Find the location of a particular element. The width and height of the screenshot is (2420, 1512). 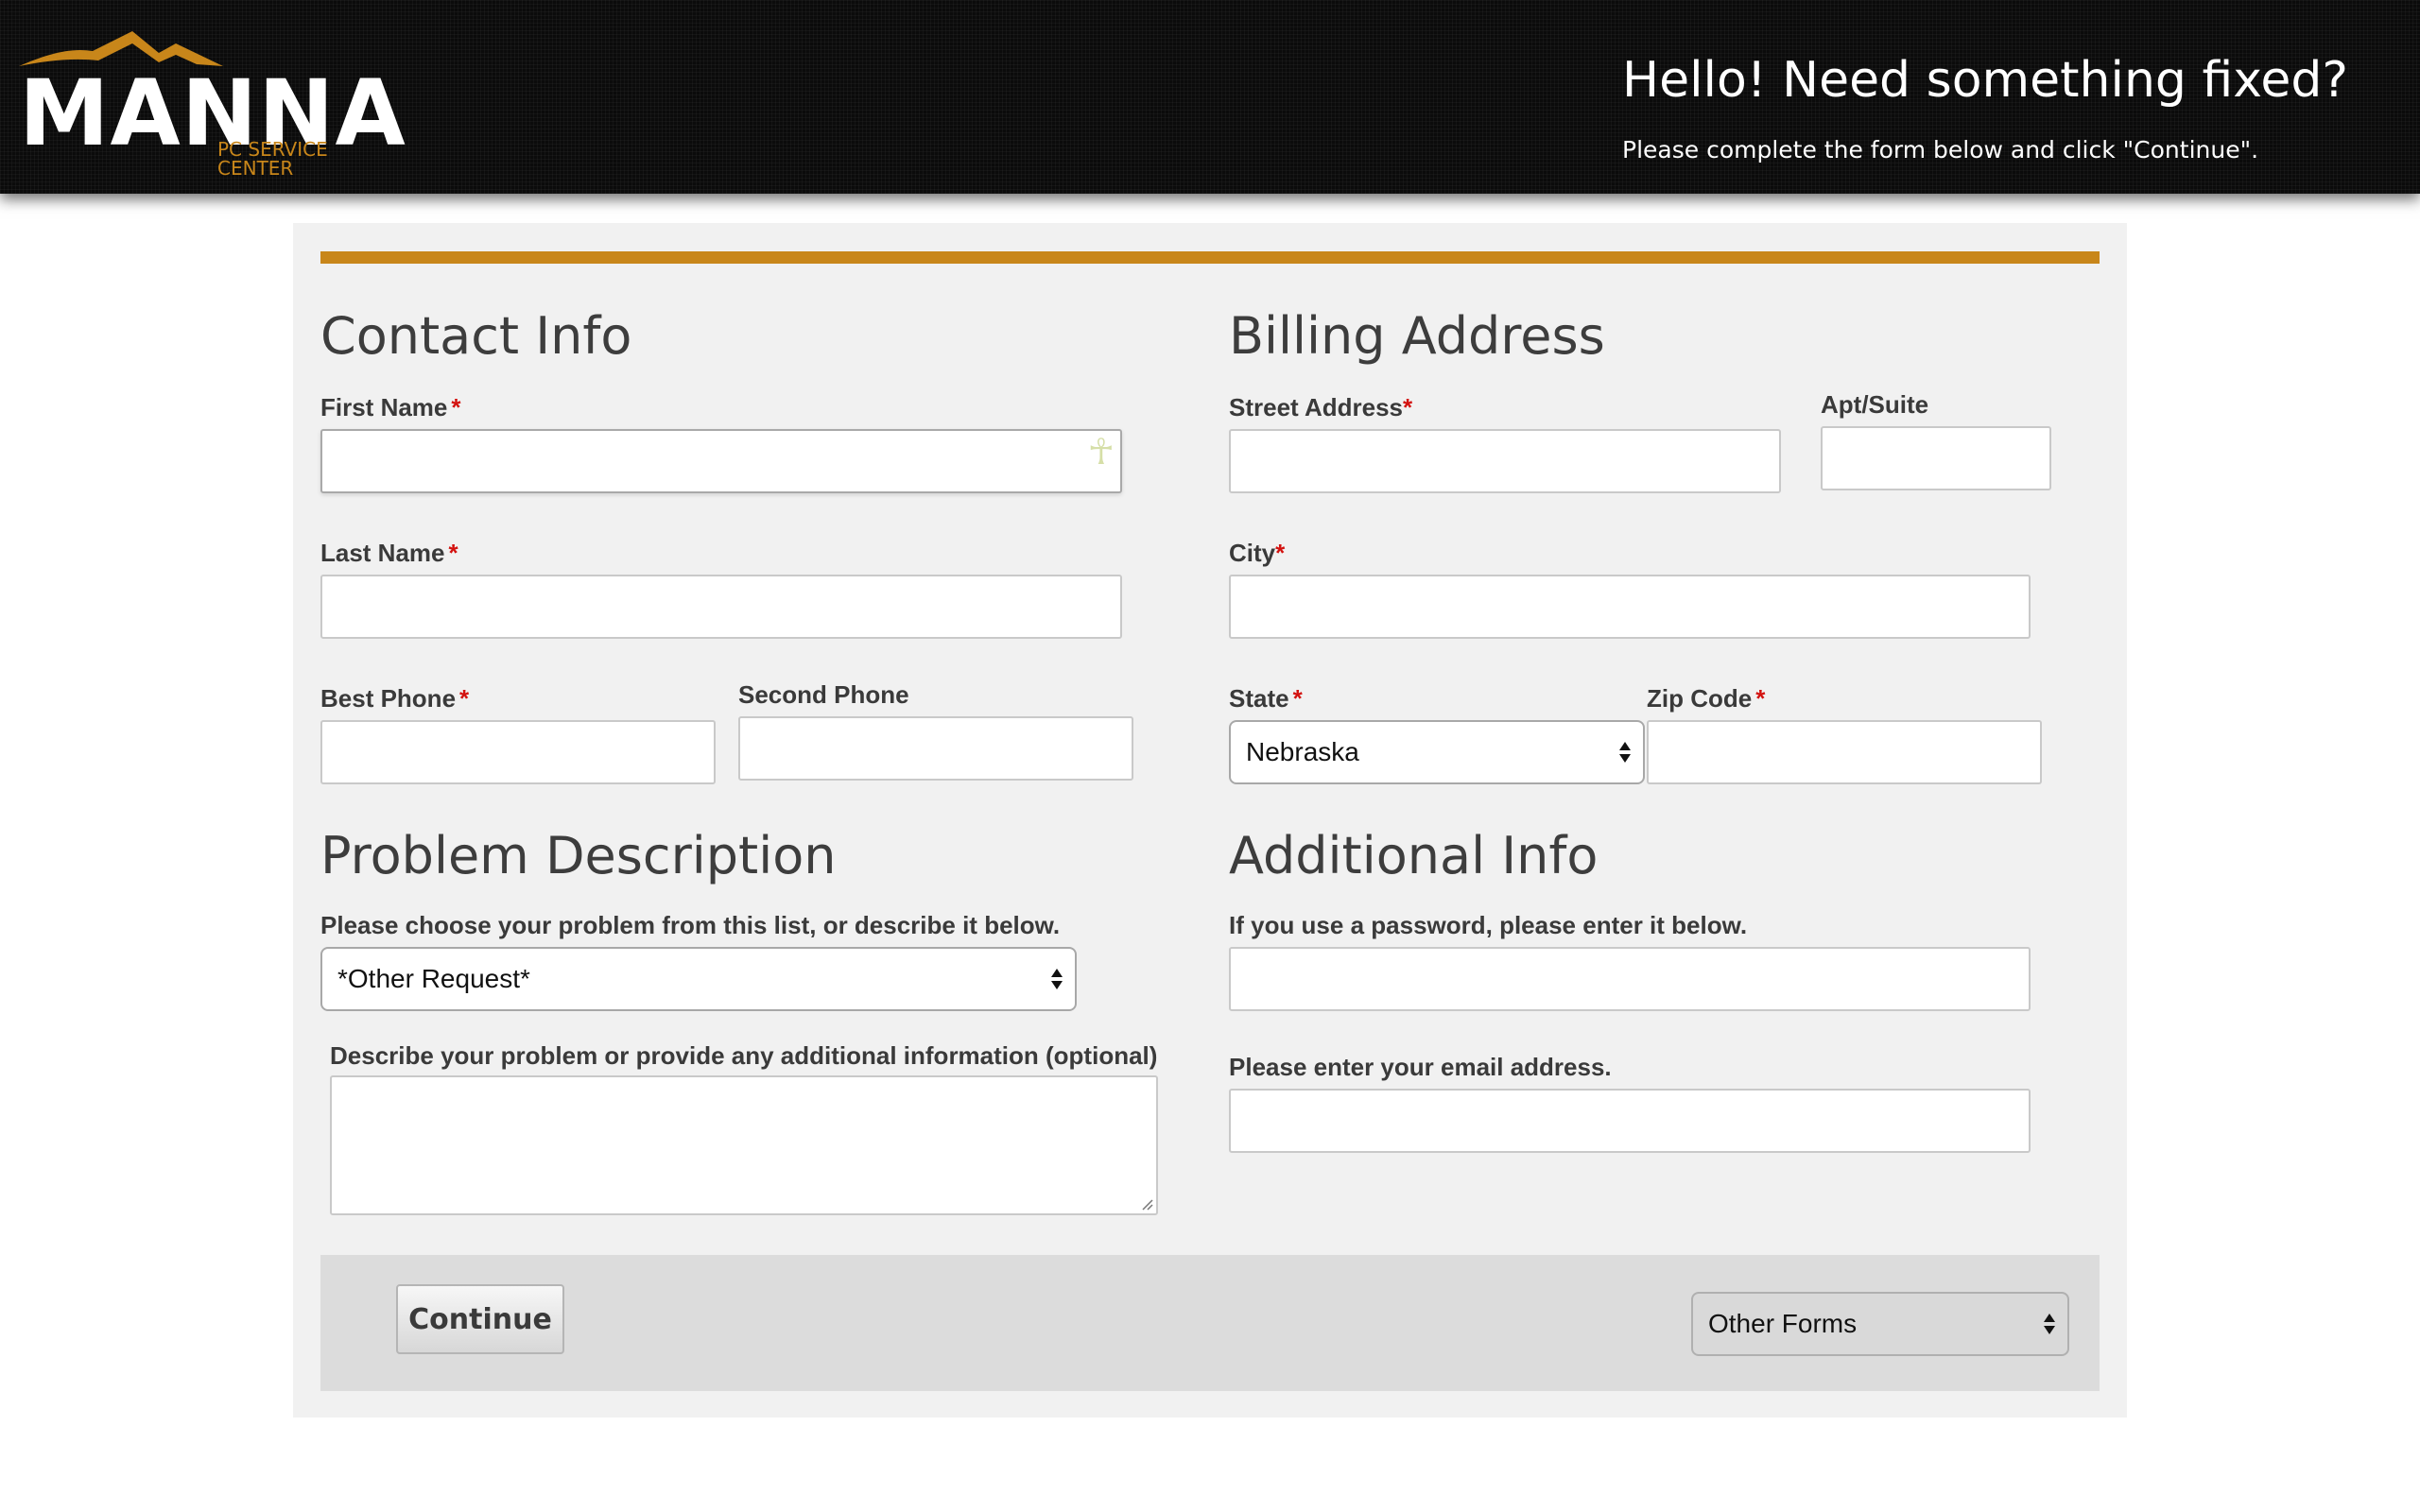

zip-code-input is located at coordinates (1844, 752).